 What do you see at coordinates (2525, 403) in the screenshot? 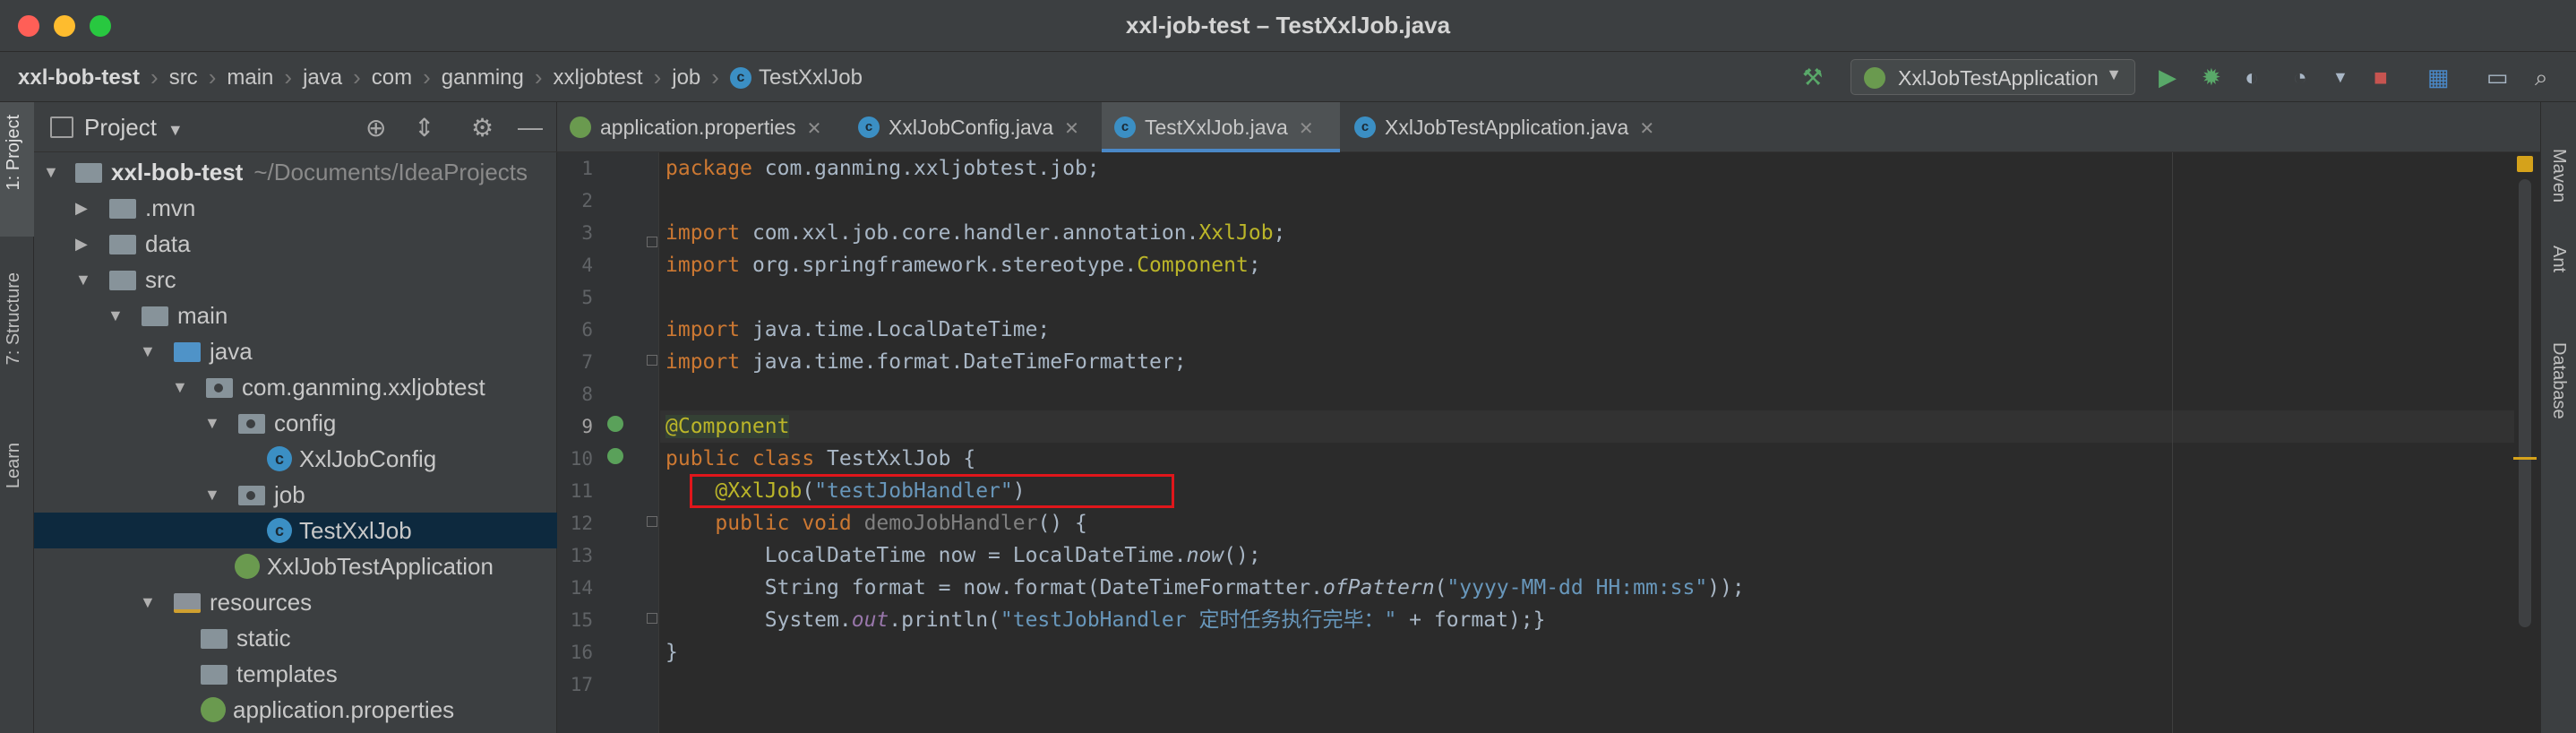
I see `vertical-scrollbar` at bounding box center [2525, 403].